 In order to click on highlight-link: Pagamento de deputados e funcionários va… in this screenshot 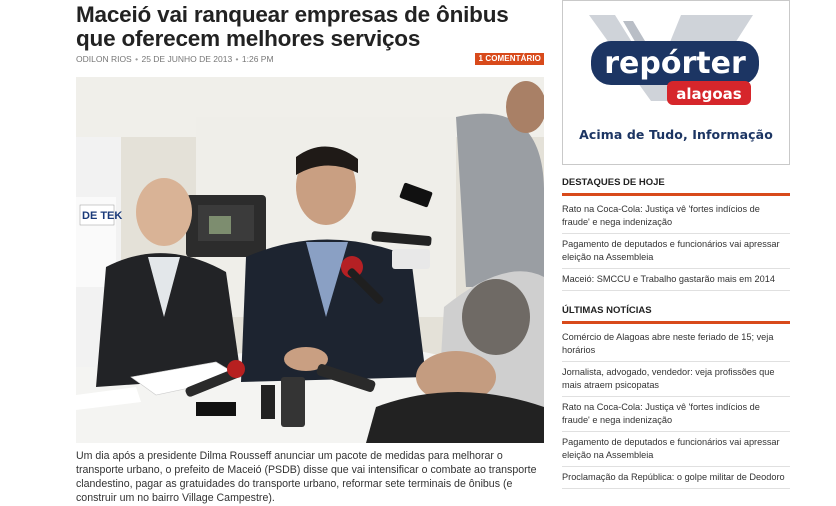, I will do `click(671, 250)`.